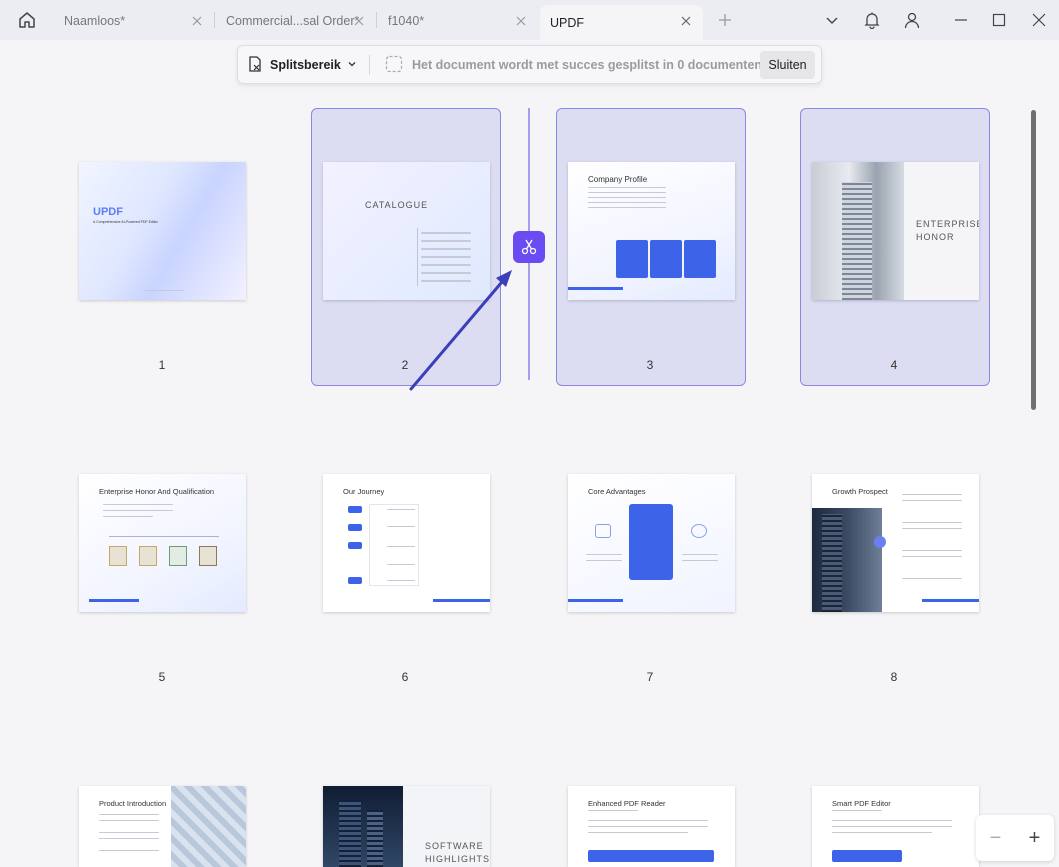  What do you see at coordinates (1015, 838) in the screenshot?
I see `zoom-control: − +` at bounding box center [1015, 838].